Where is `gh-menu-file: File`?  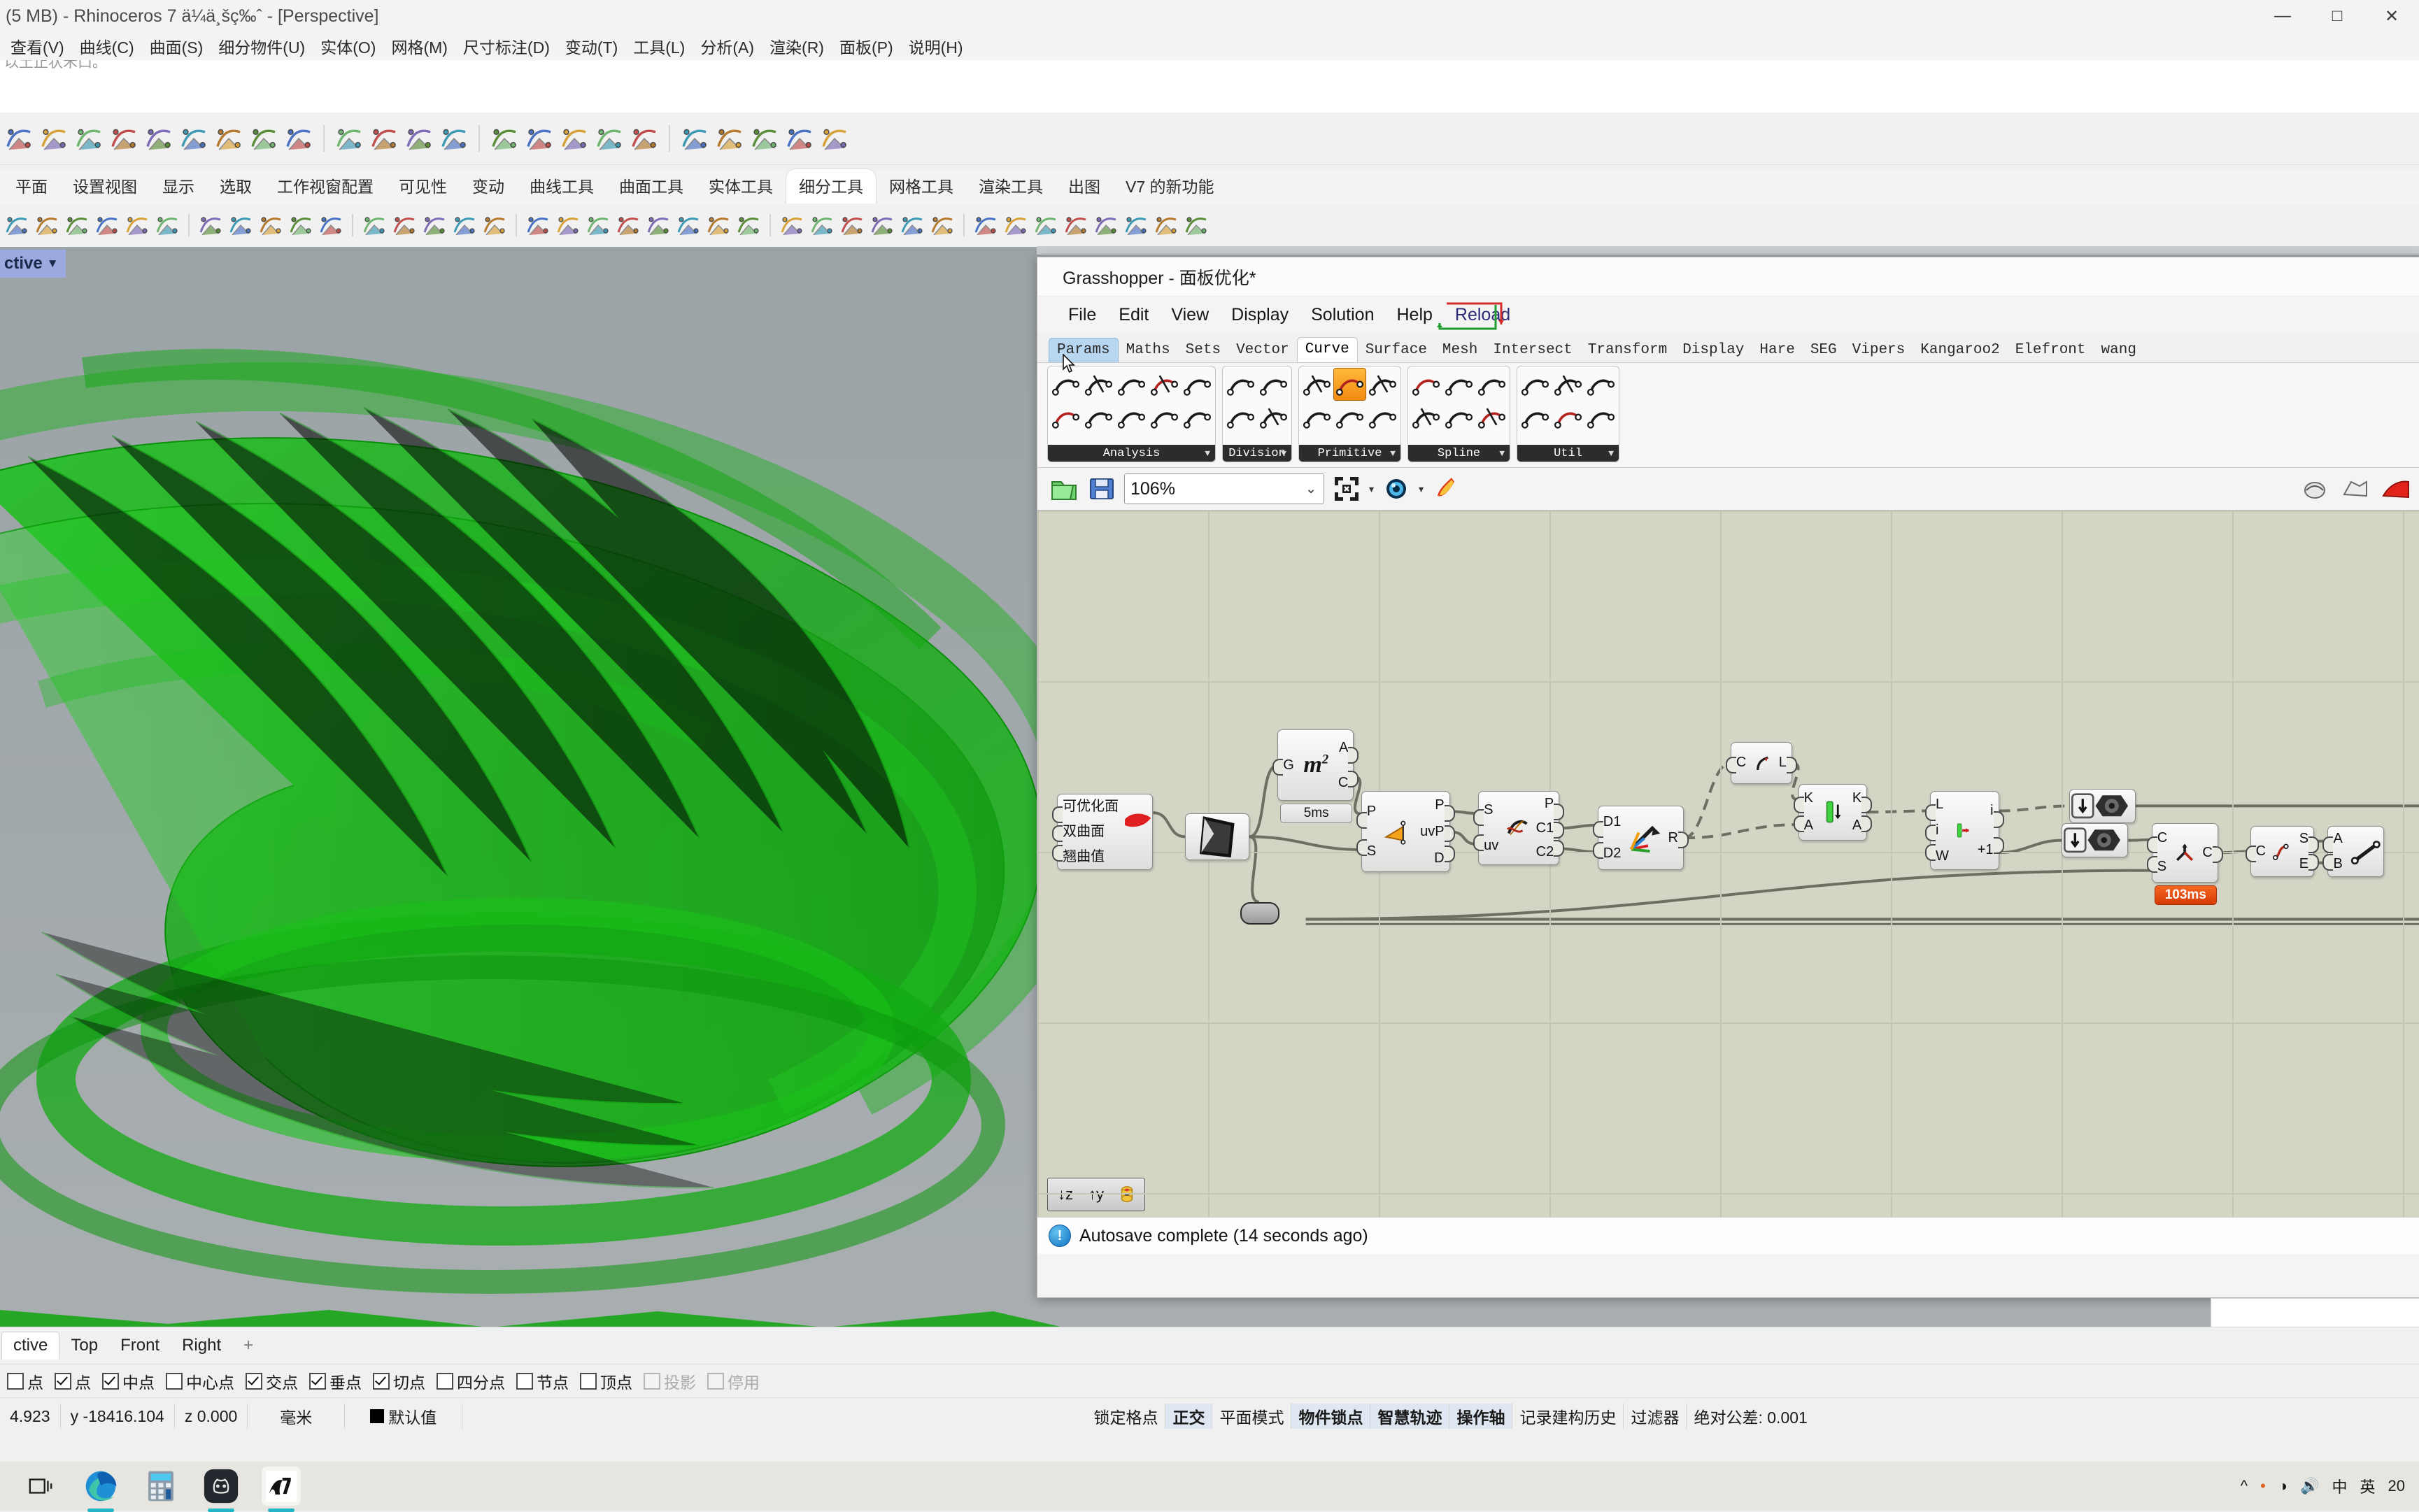
gh-menu-file: File is located at coordinates (1082, 315).